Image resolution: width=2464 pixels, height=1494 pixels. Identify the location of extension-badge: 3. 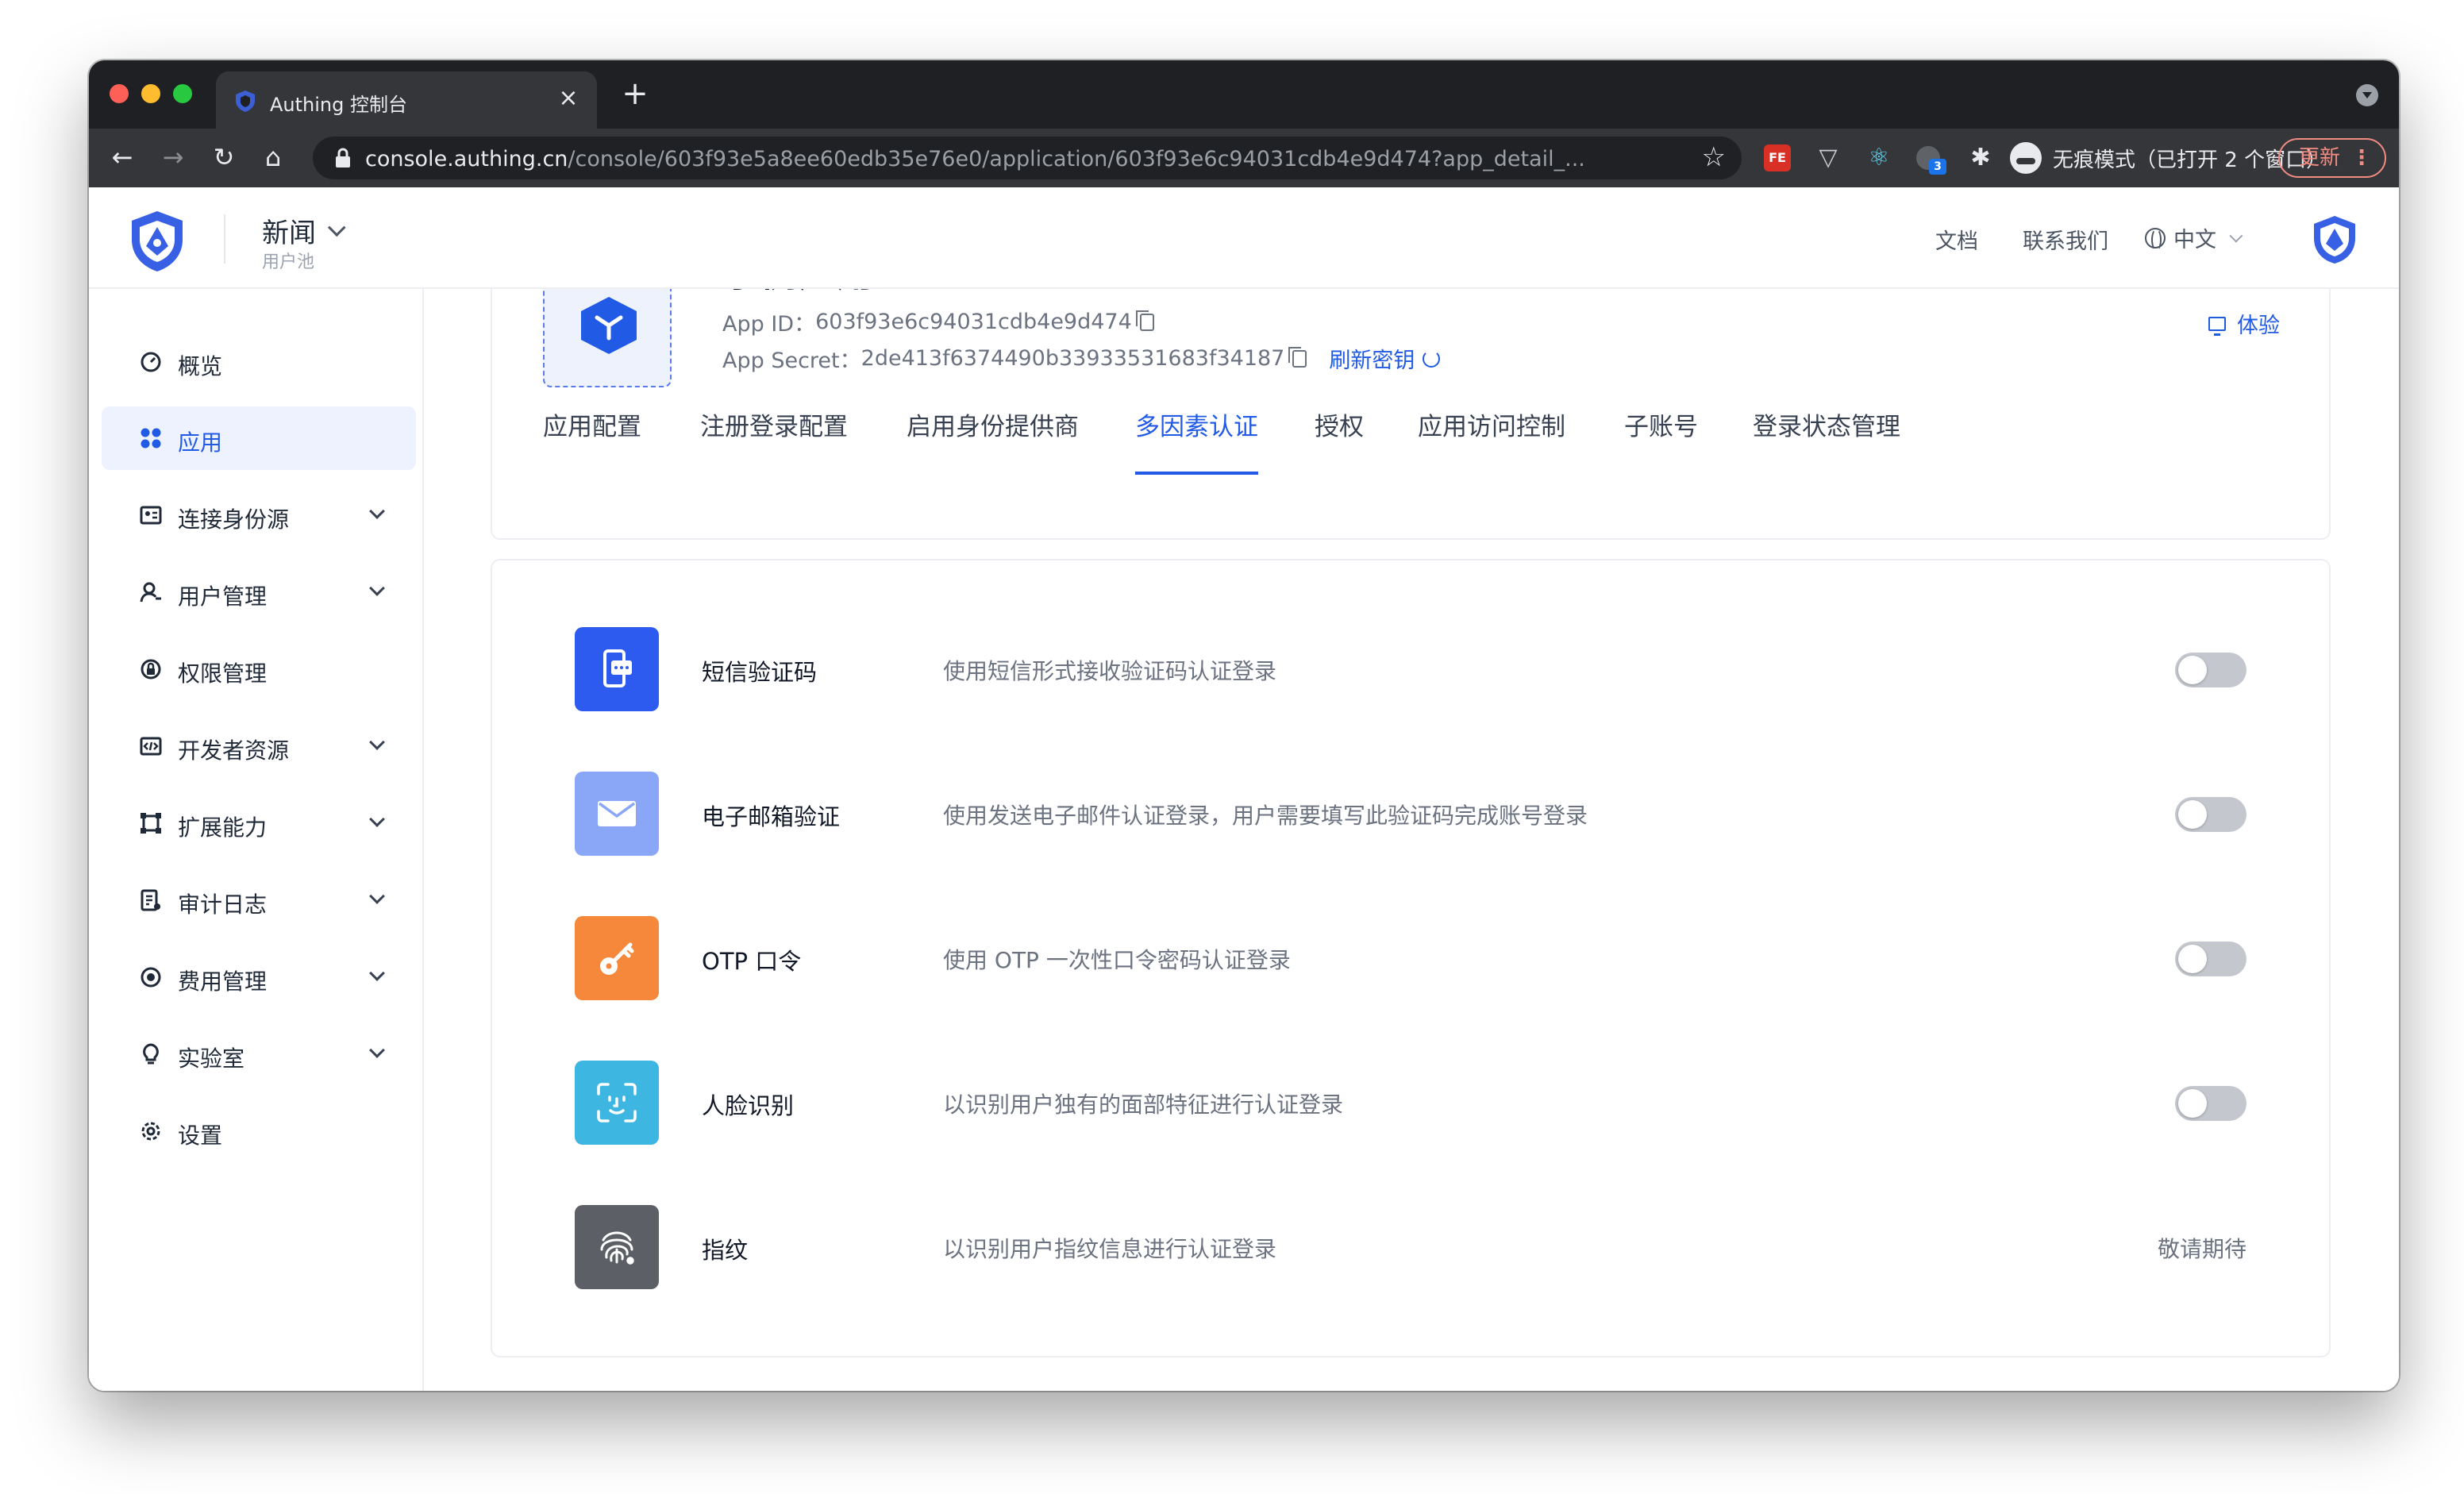
(1938, 167).